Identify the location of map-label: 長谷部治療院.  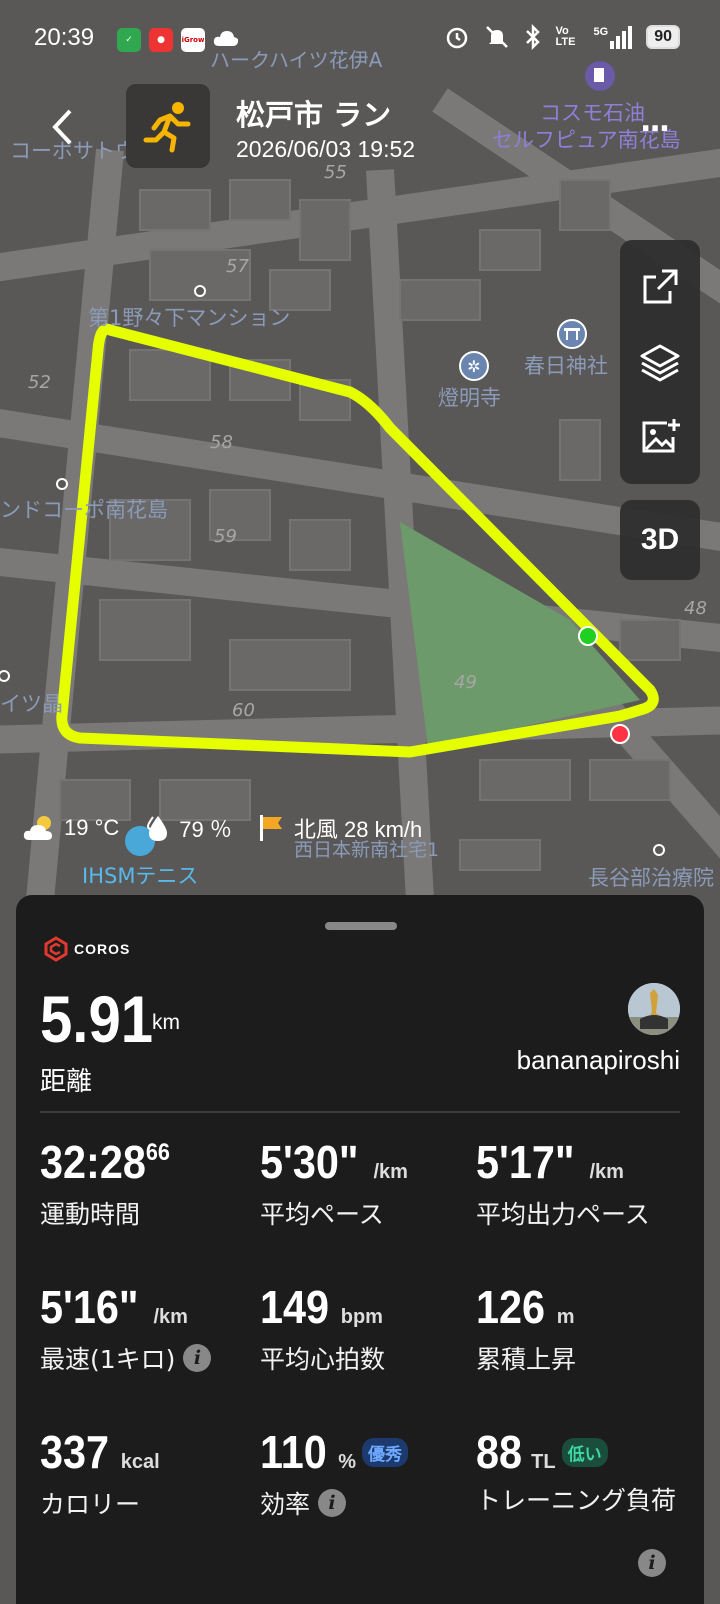
(651, 878).